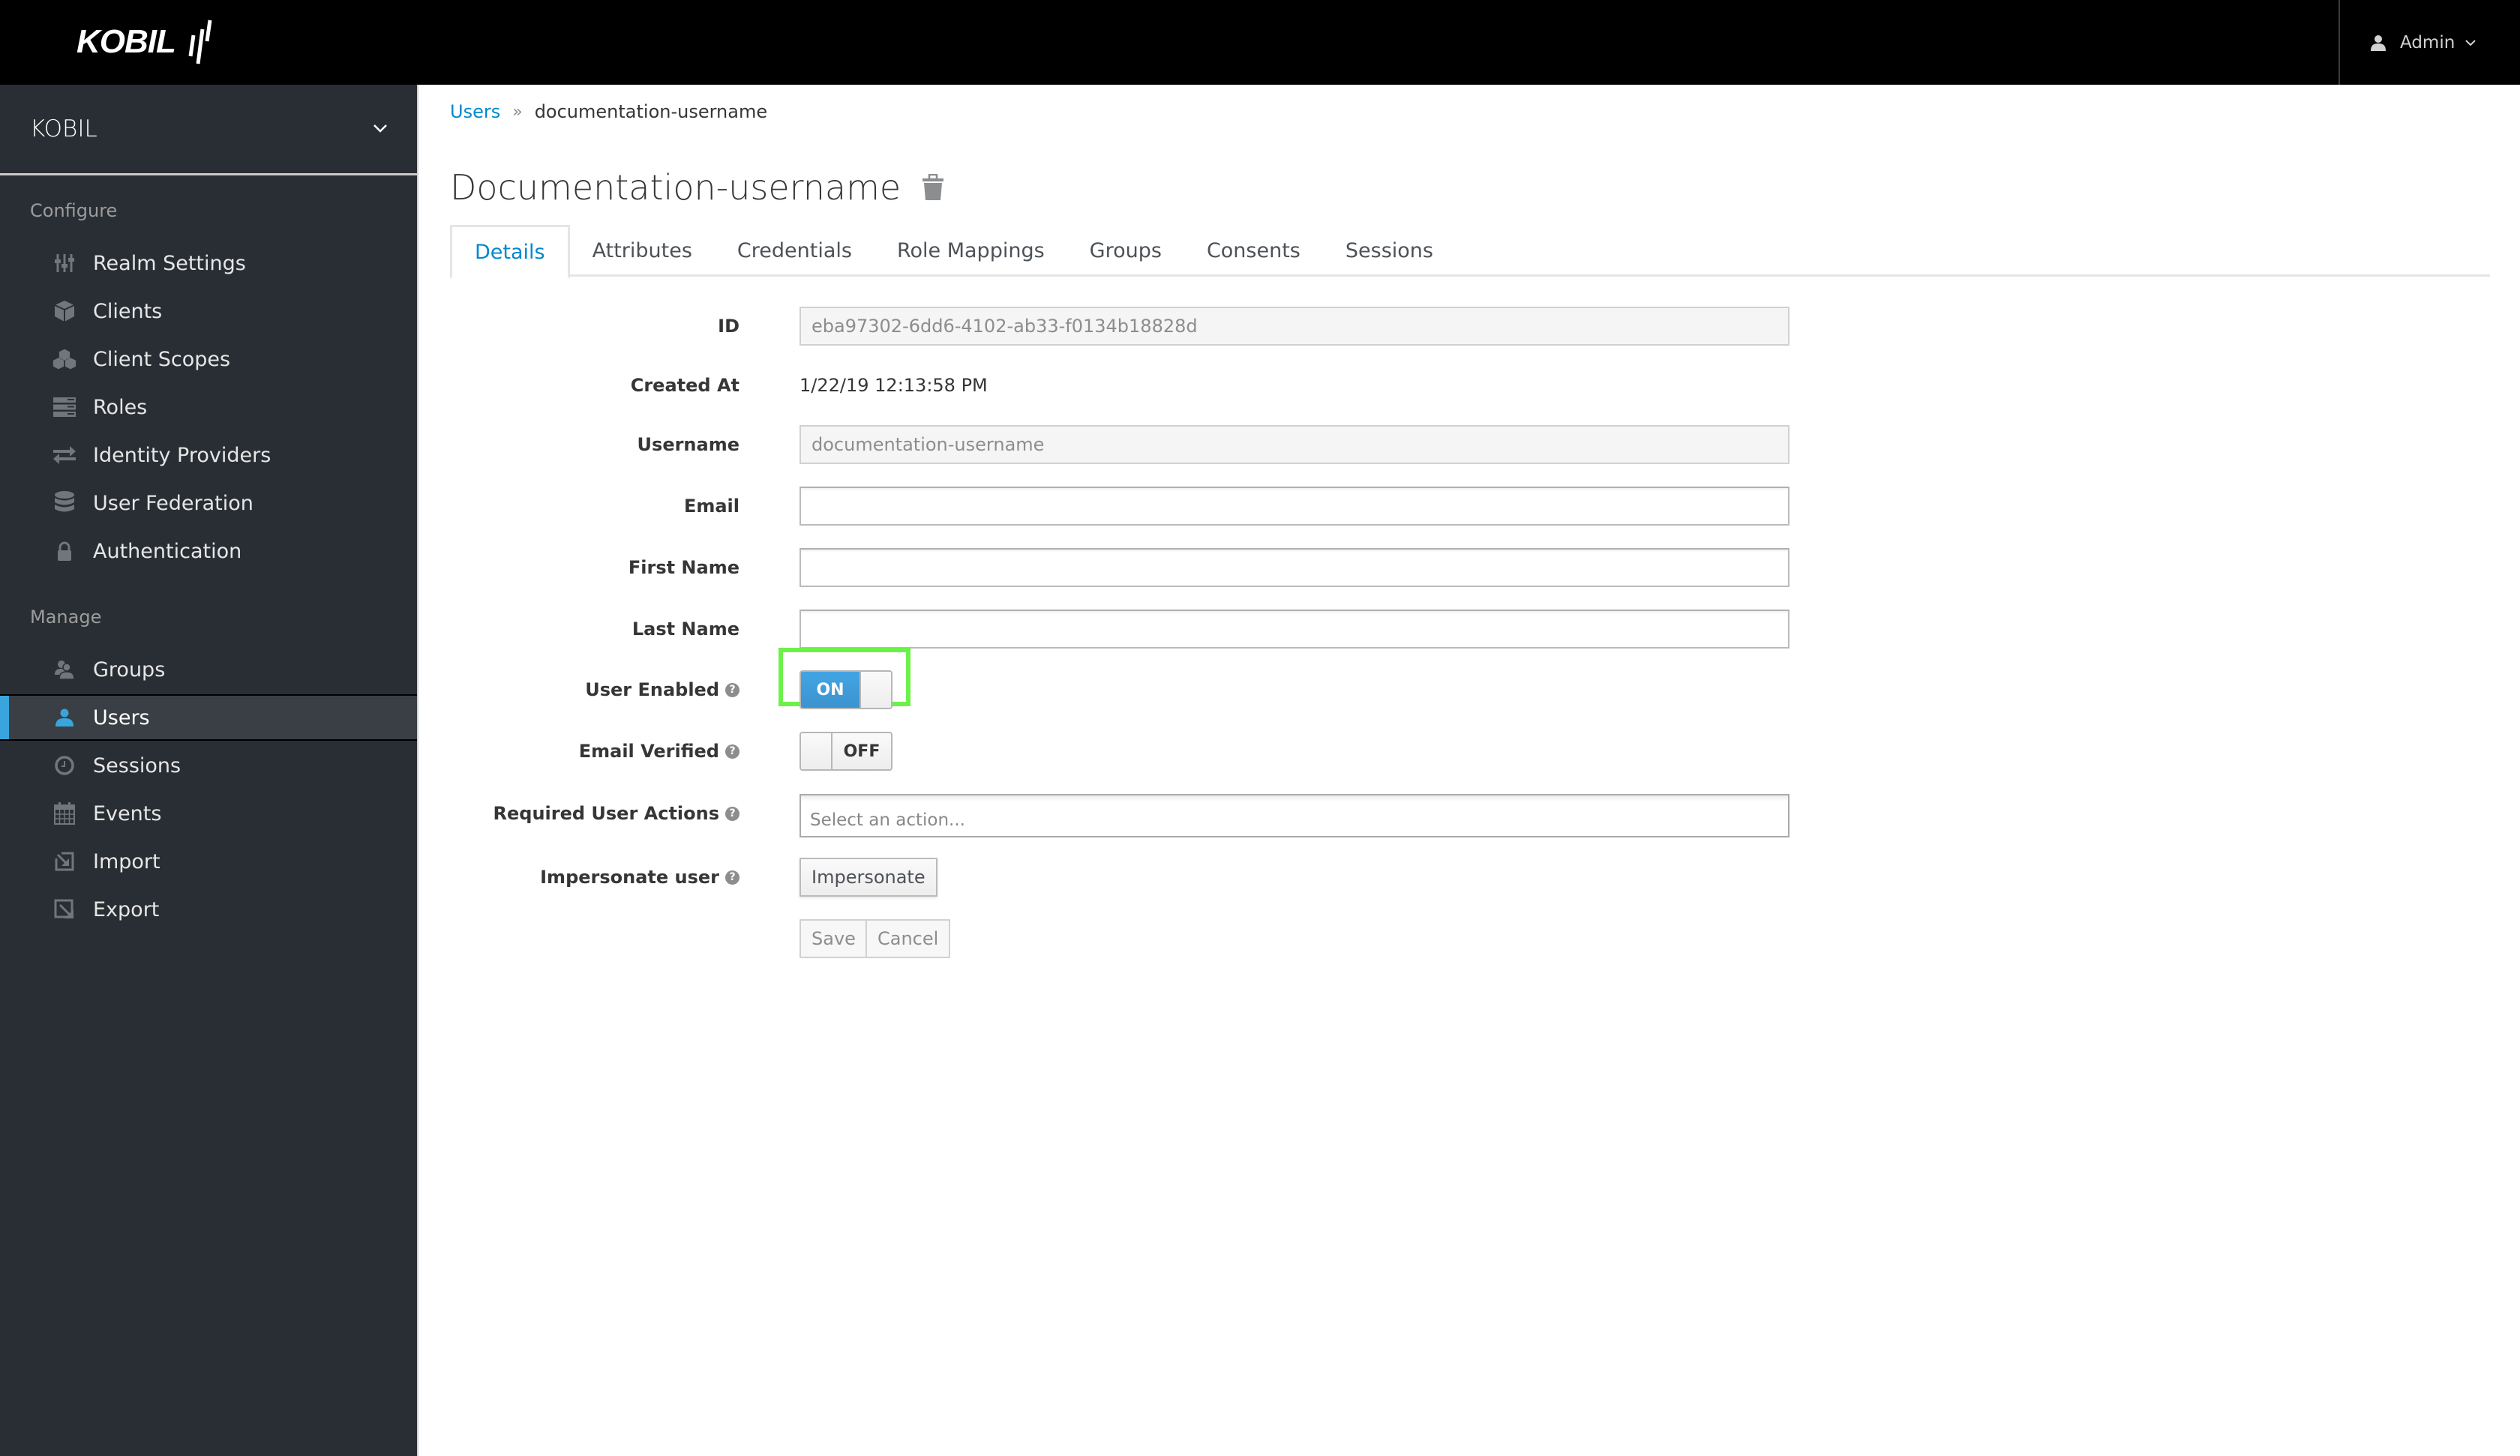  Describe the element at coordinates (64, 128) in the screenshot. I see `realm-name: KOBIL` at that location.